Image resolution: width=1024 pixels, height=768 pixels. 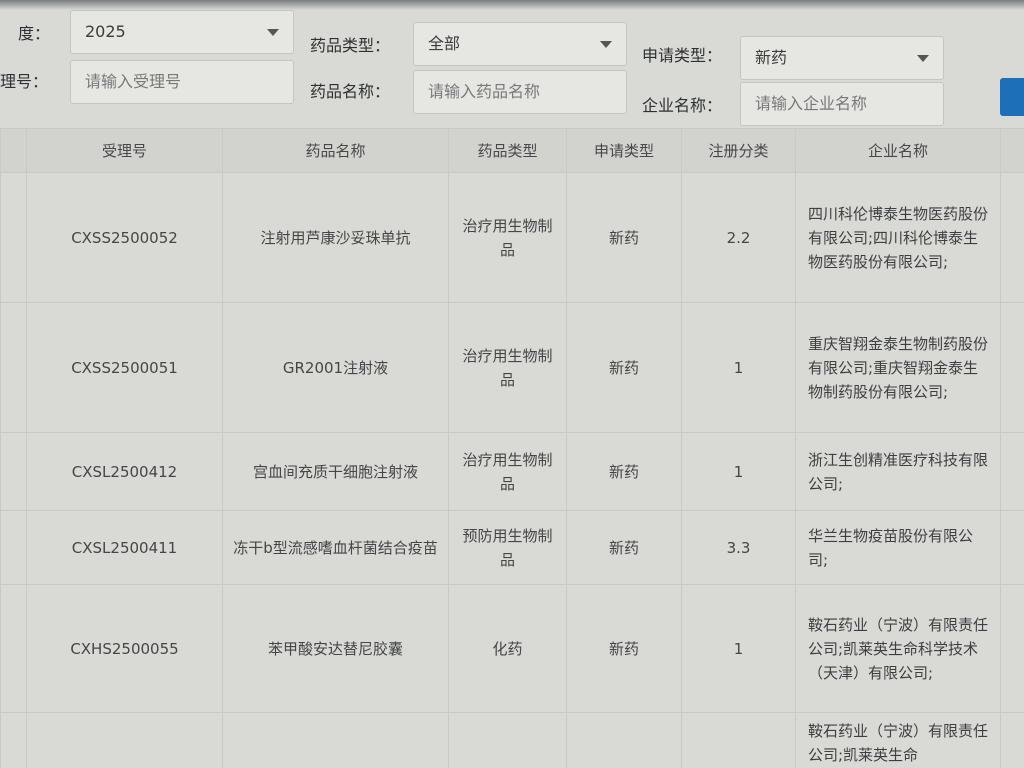 What do you see at coordinates (335, 237) in the screenshot?
I see `cell-drug-name: 注射用芦康沙妥珠单抗` at bounding box center [335, 237].